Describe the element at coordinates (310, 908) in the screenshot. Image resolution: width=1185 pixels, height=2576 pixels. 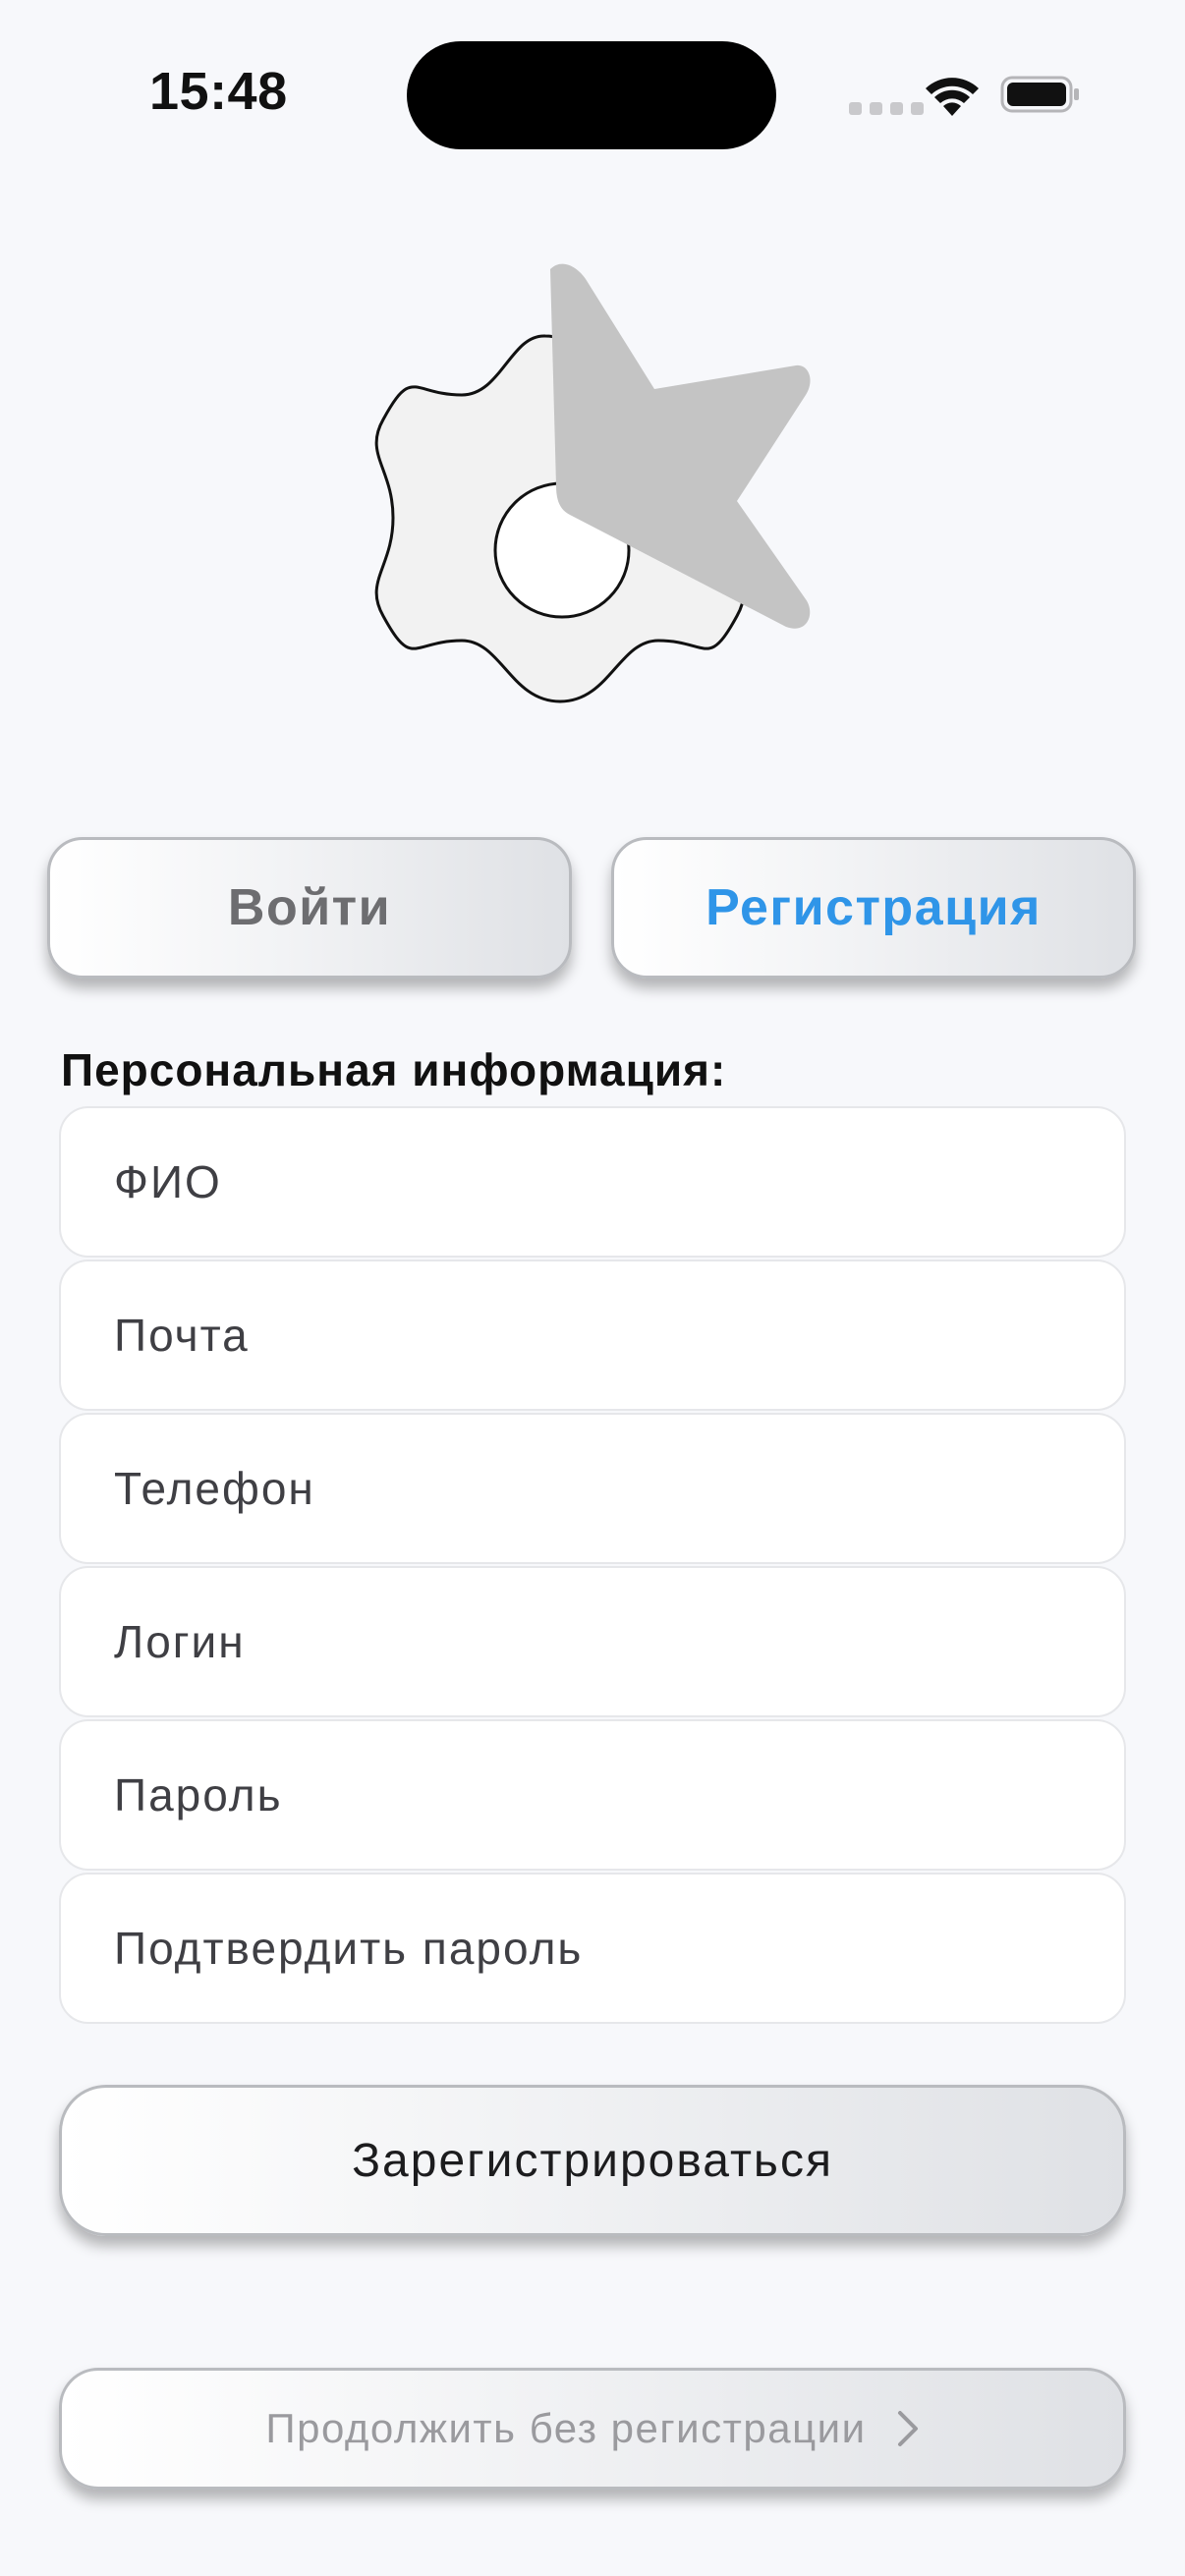
I see `tab-login: Войти` at that location.